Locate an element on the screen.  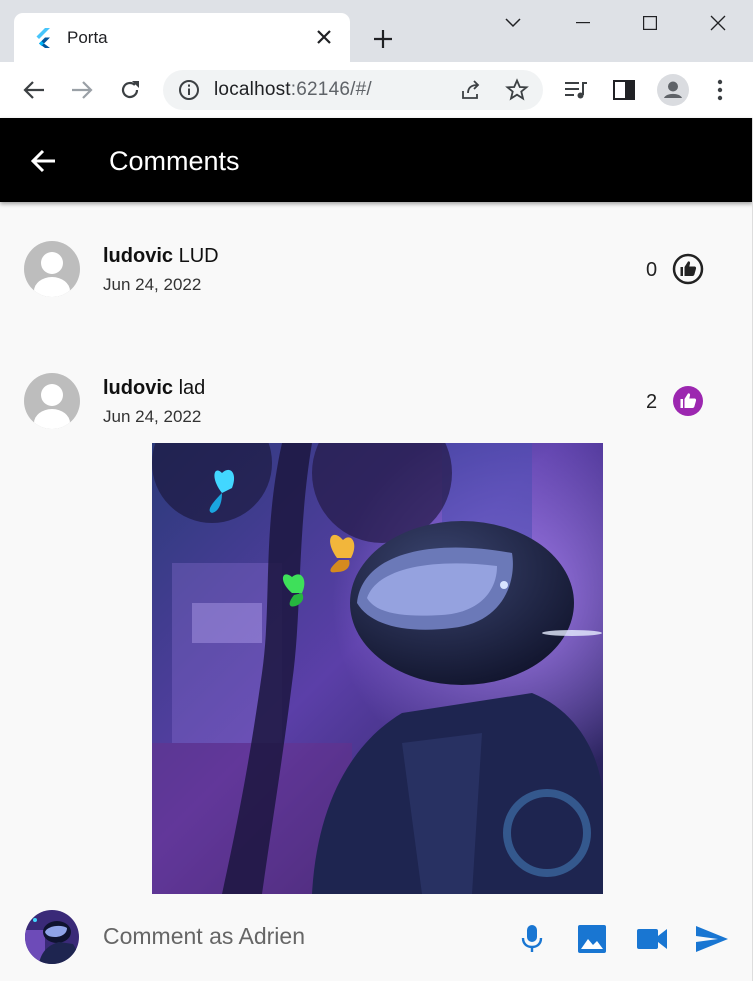
comment-text: LUD is located at coordinates (198, 256).